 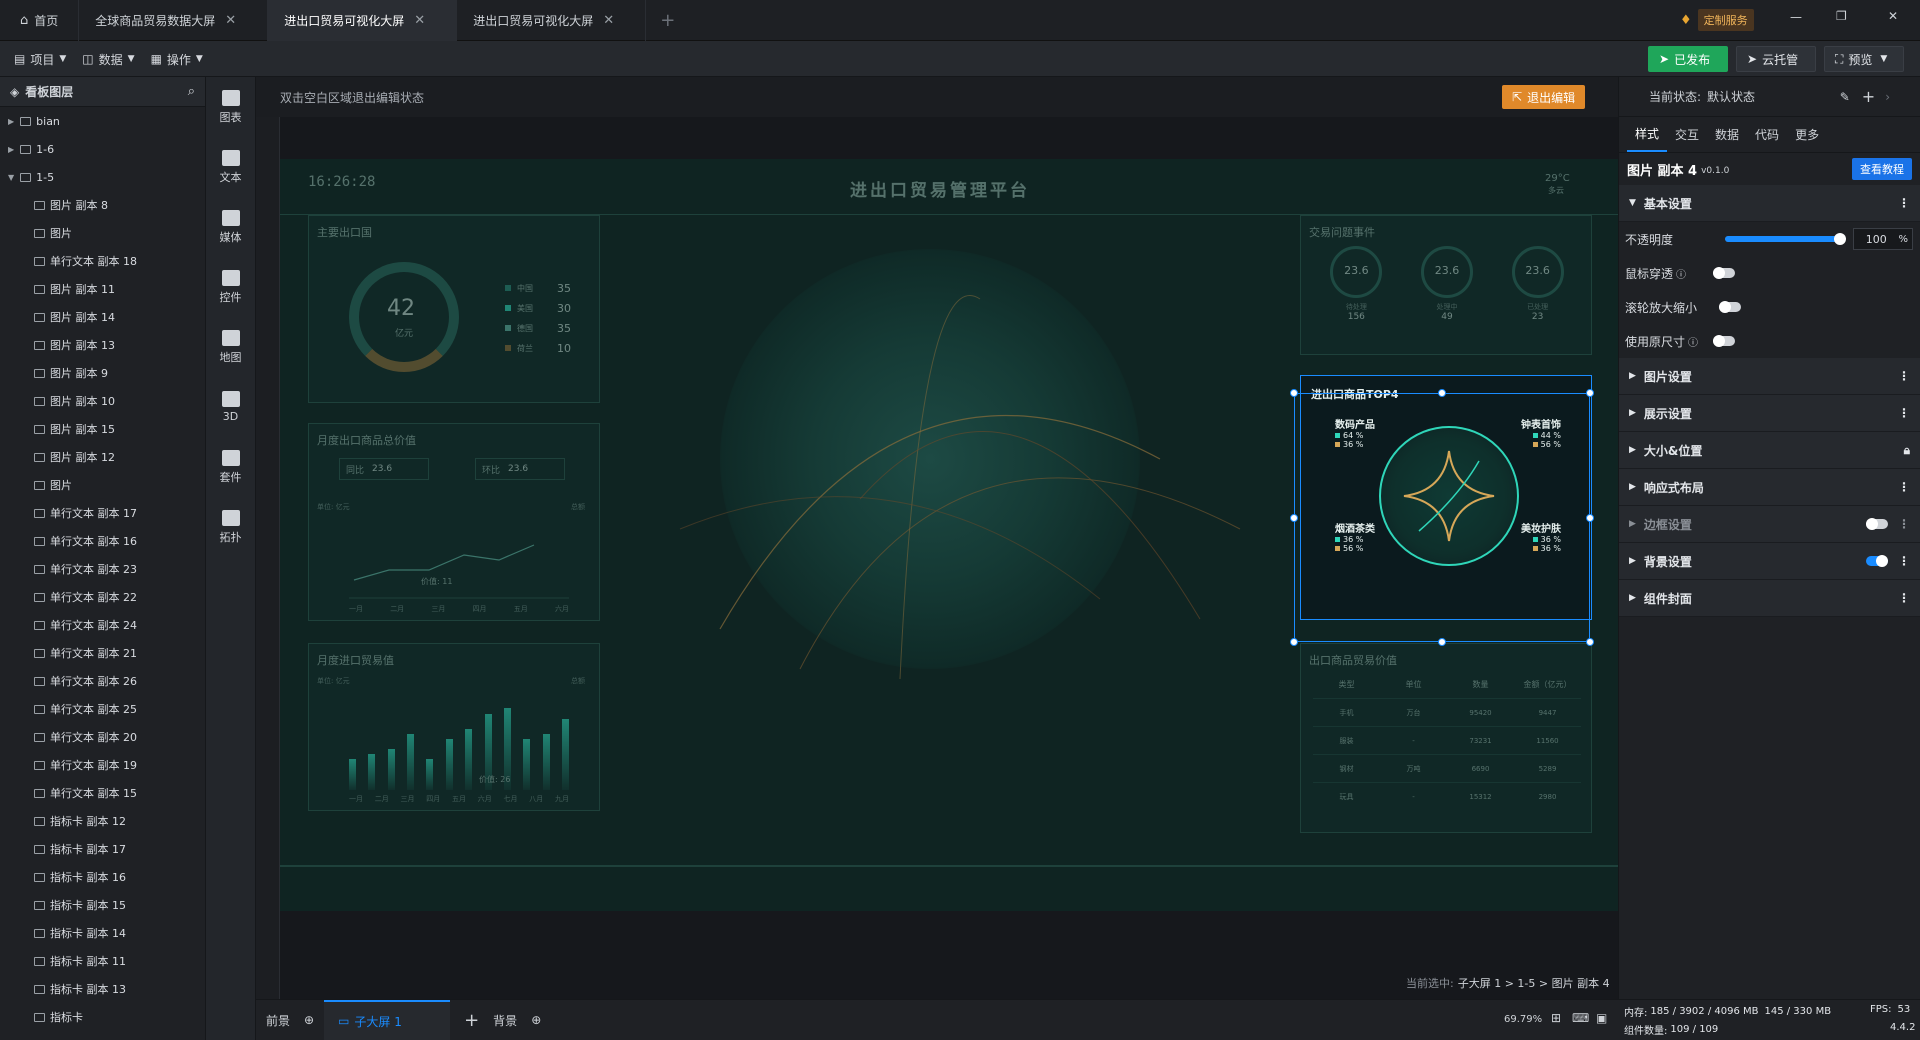 What do you see at coordinates (1580, 1018) in the screenshot?
I see `keyboard-icon: ⌨` at bounding box center [1580, 1018].